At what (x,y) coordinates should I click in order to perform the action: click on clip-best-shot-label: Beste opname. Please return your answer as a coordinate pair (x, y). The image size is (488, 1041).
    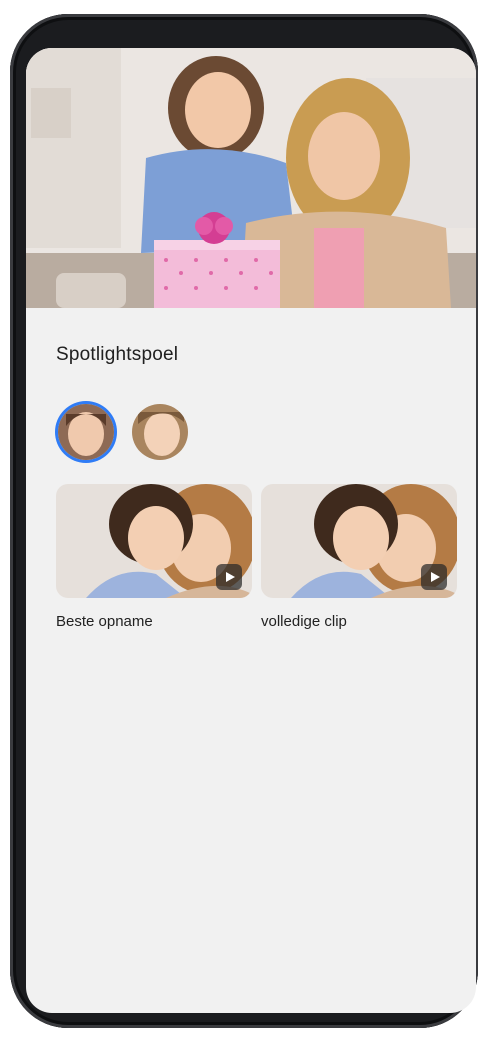
    Looking at the image, I should click on (104, 621).